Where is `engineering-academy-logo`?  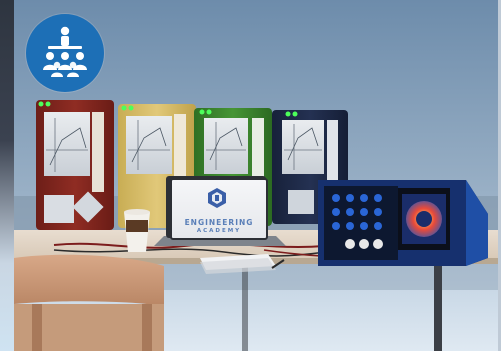 engineering-academy-logo is located at coordinates (217, 198).